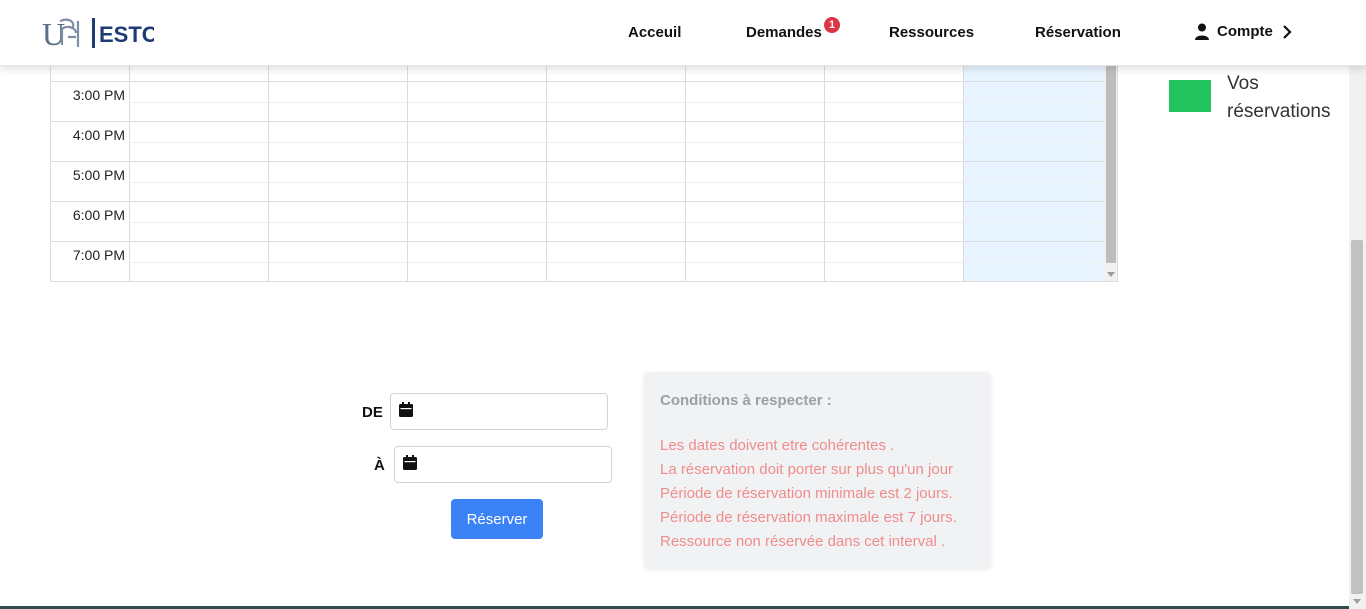  I want to click on page-scroll-thumb, so click(1357, 417).